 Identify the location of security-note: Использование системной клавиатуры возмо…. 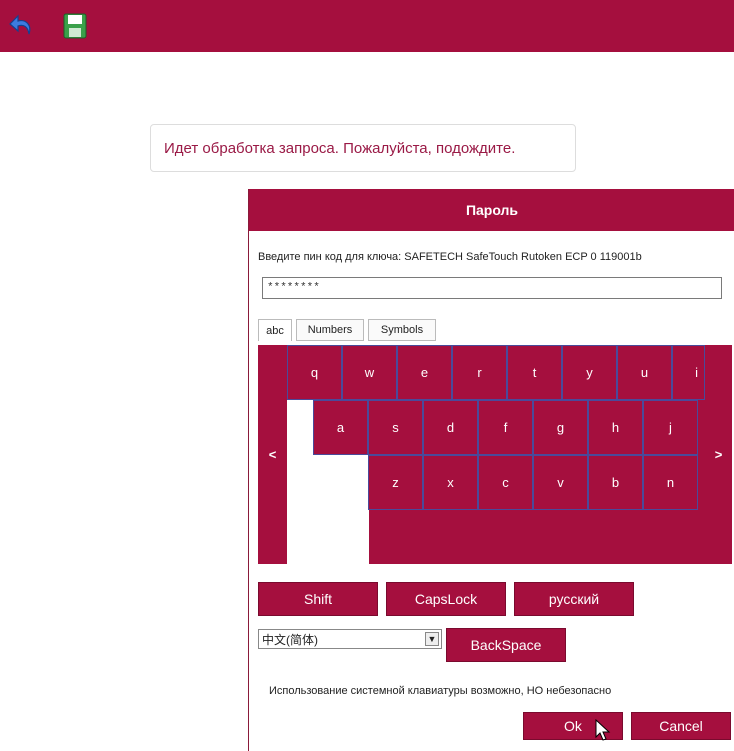
(440, 691).